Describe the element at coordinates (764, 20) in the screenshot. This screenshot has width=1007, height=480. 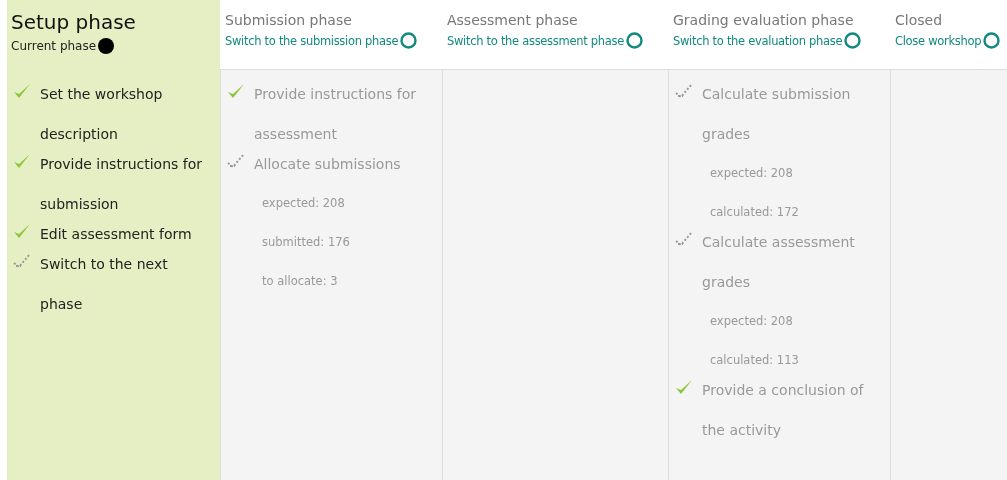
I see `phase-title: Grading evaluation phase` at that location.